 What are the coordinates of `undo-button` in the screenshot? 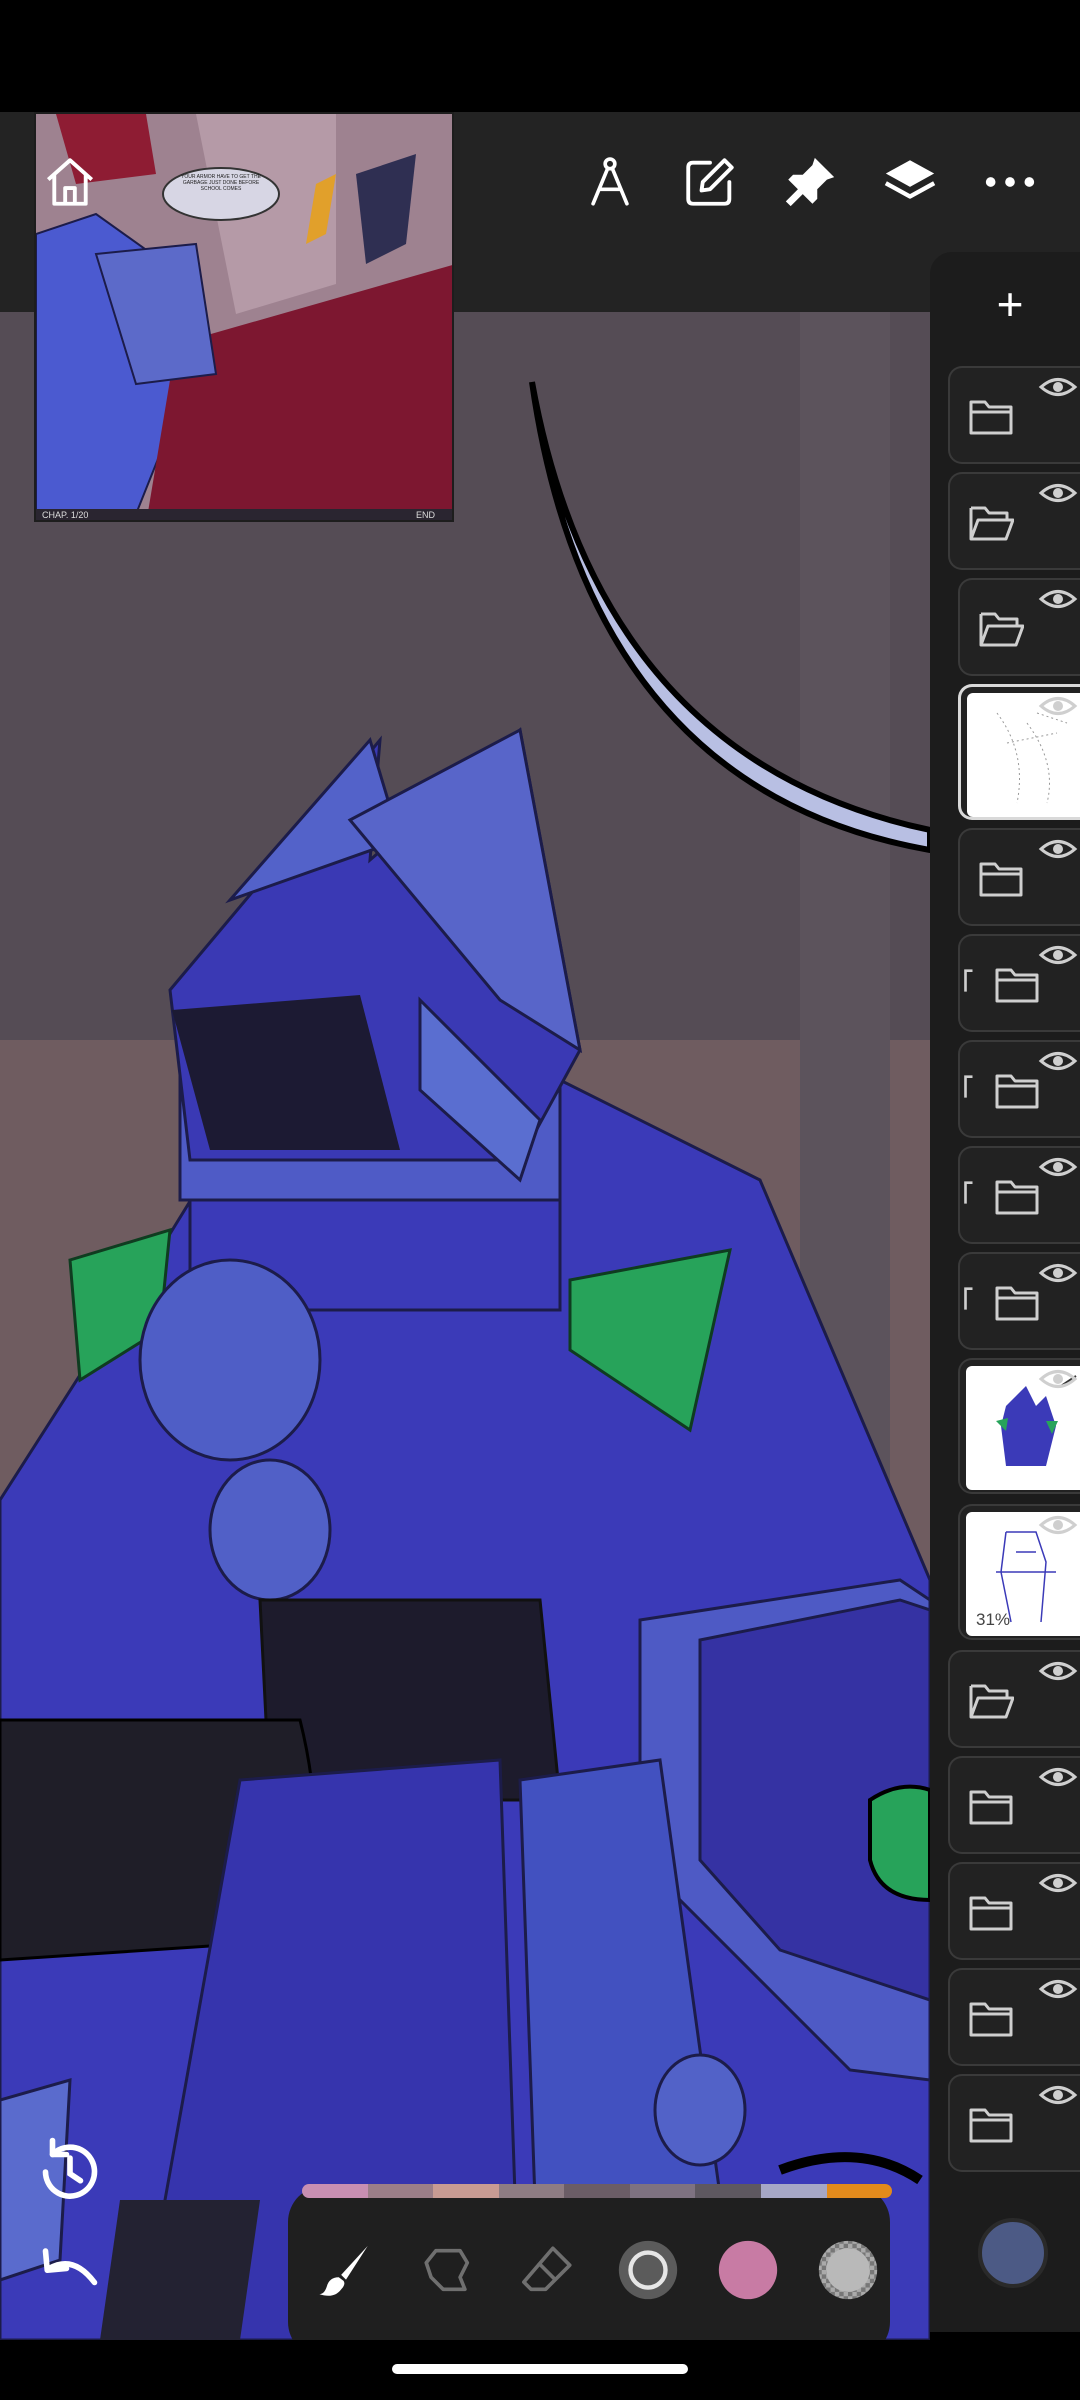 It's located at (70, 2272).